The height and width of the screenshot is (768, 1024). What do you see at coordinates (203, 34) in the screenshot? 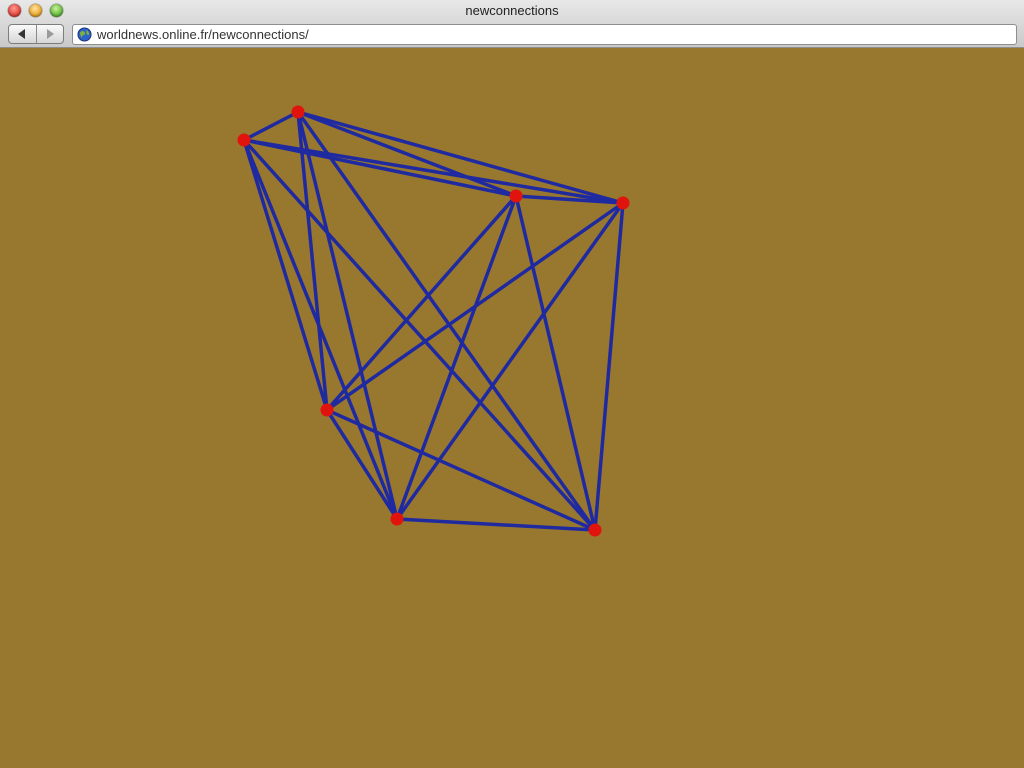
I see `url-text: worldnews.online.fr/newconnections/` at bounding box center [203, 34].